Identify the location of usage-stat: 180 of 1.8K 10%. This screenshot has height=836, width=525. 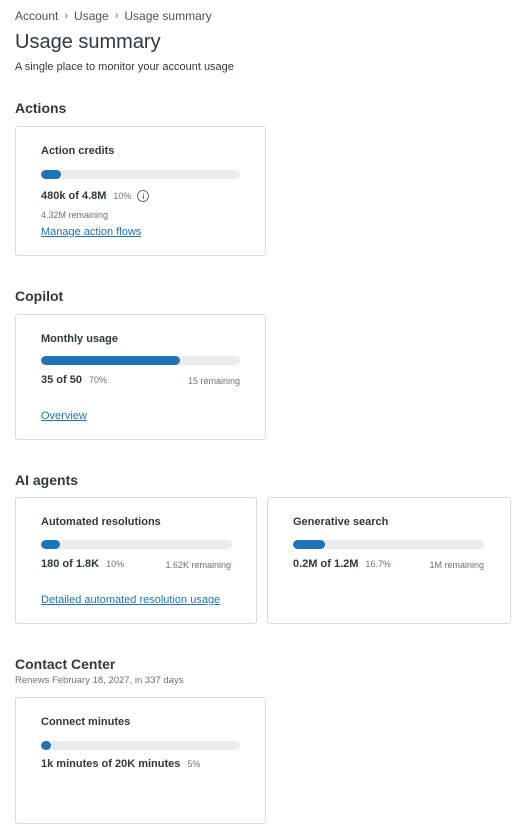
(82, 564).